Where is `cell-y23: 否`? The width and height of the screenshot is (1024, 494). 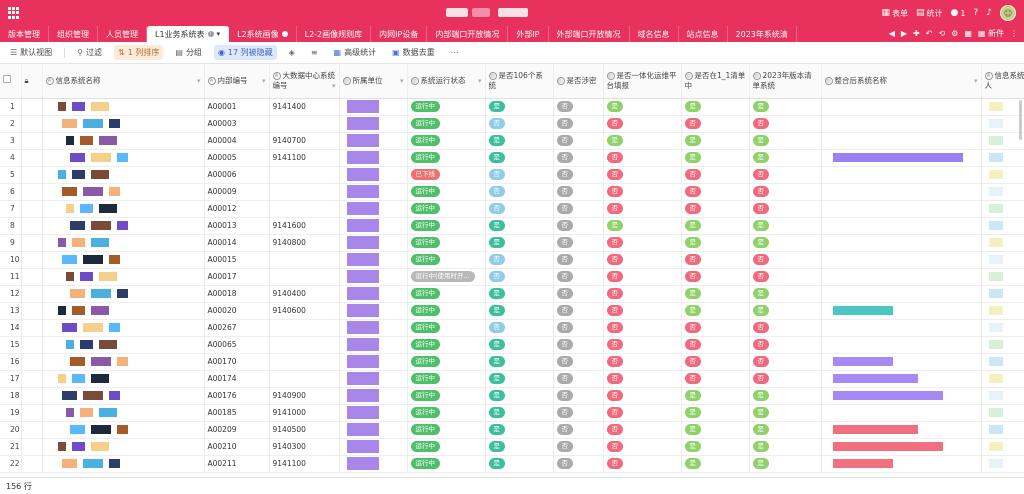 cell-y23: 否 is located at coordinates (785, 362).